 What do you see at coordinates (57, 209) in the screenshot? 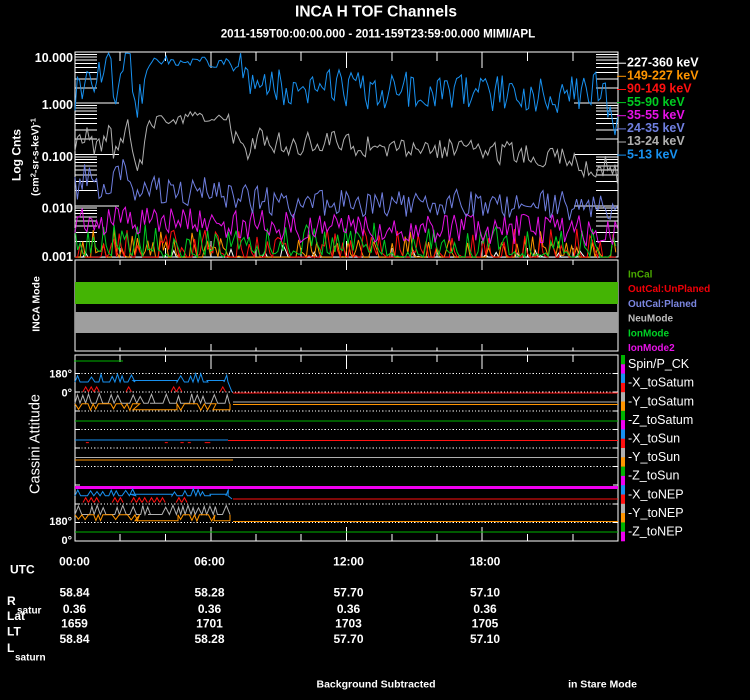
I see `svg-text: 0.010` at bounding box center [57, 209].